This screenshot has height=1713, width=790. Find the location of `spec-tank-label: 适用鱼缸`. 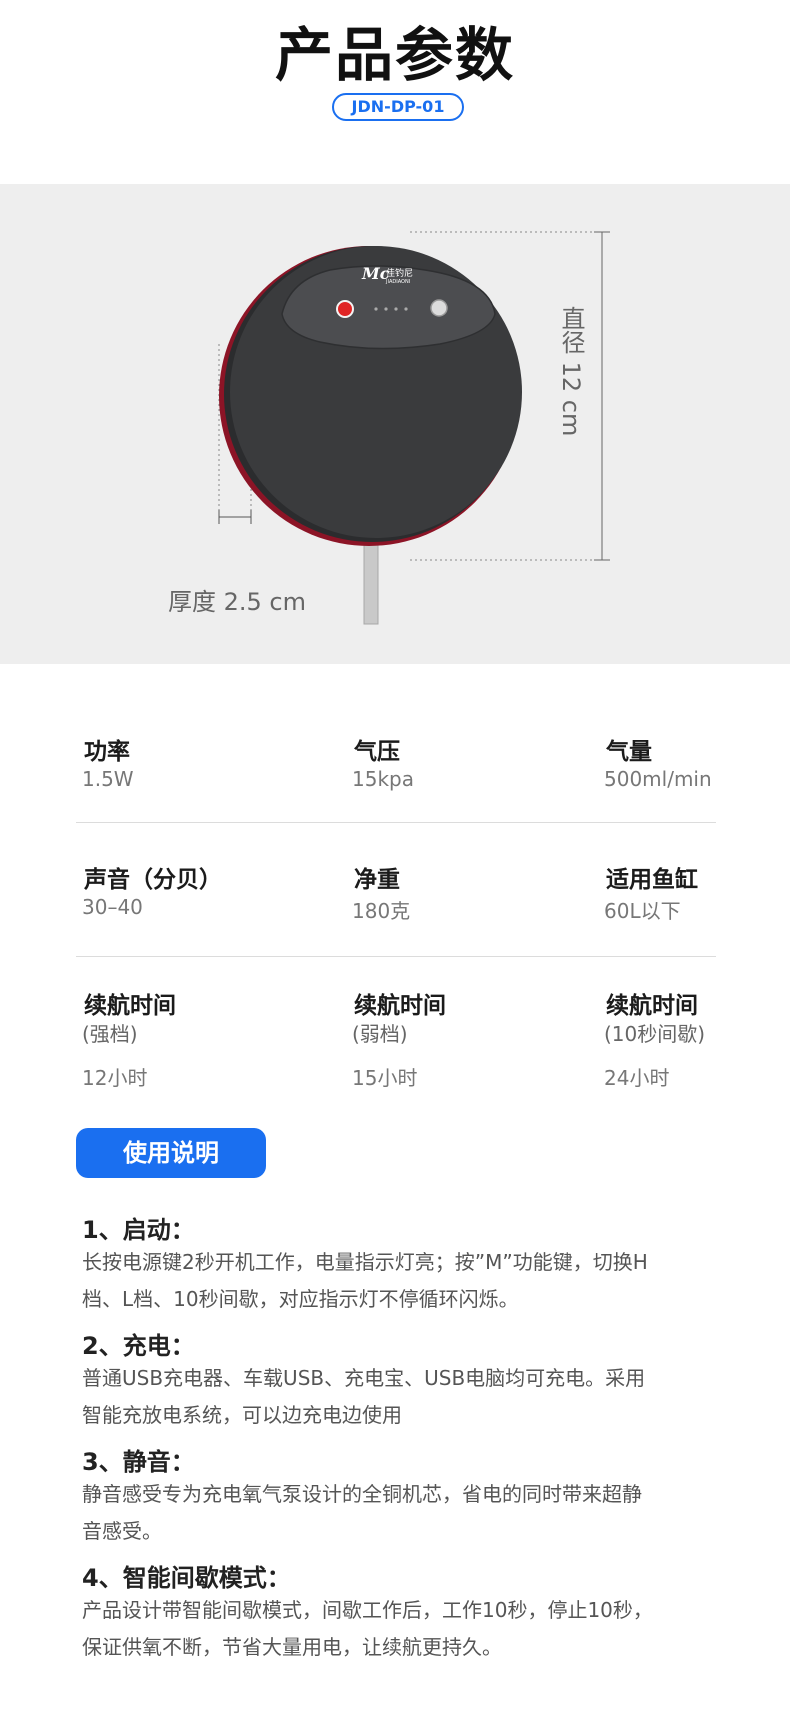

spec-tank-label: 适用鱼缸 is located at coordinates (652, 880).